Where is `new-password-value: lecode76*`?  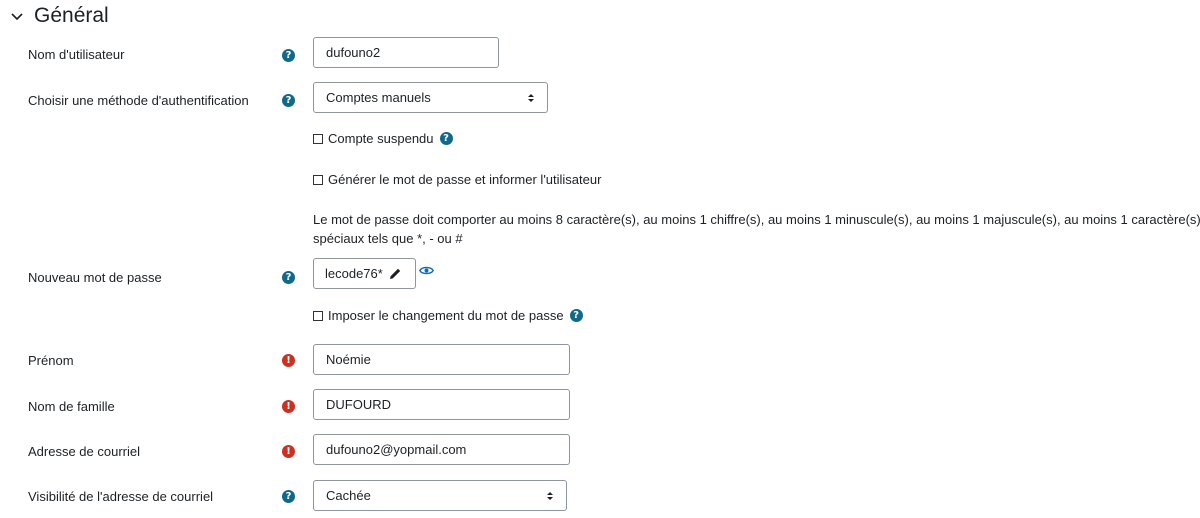
new-password-value: lecode76* is located at coordinates (354, 273).